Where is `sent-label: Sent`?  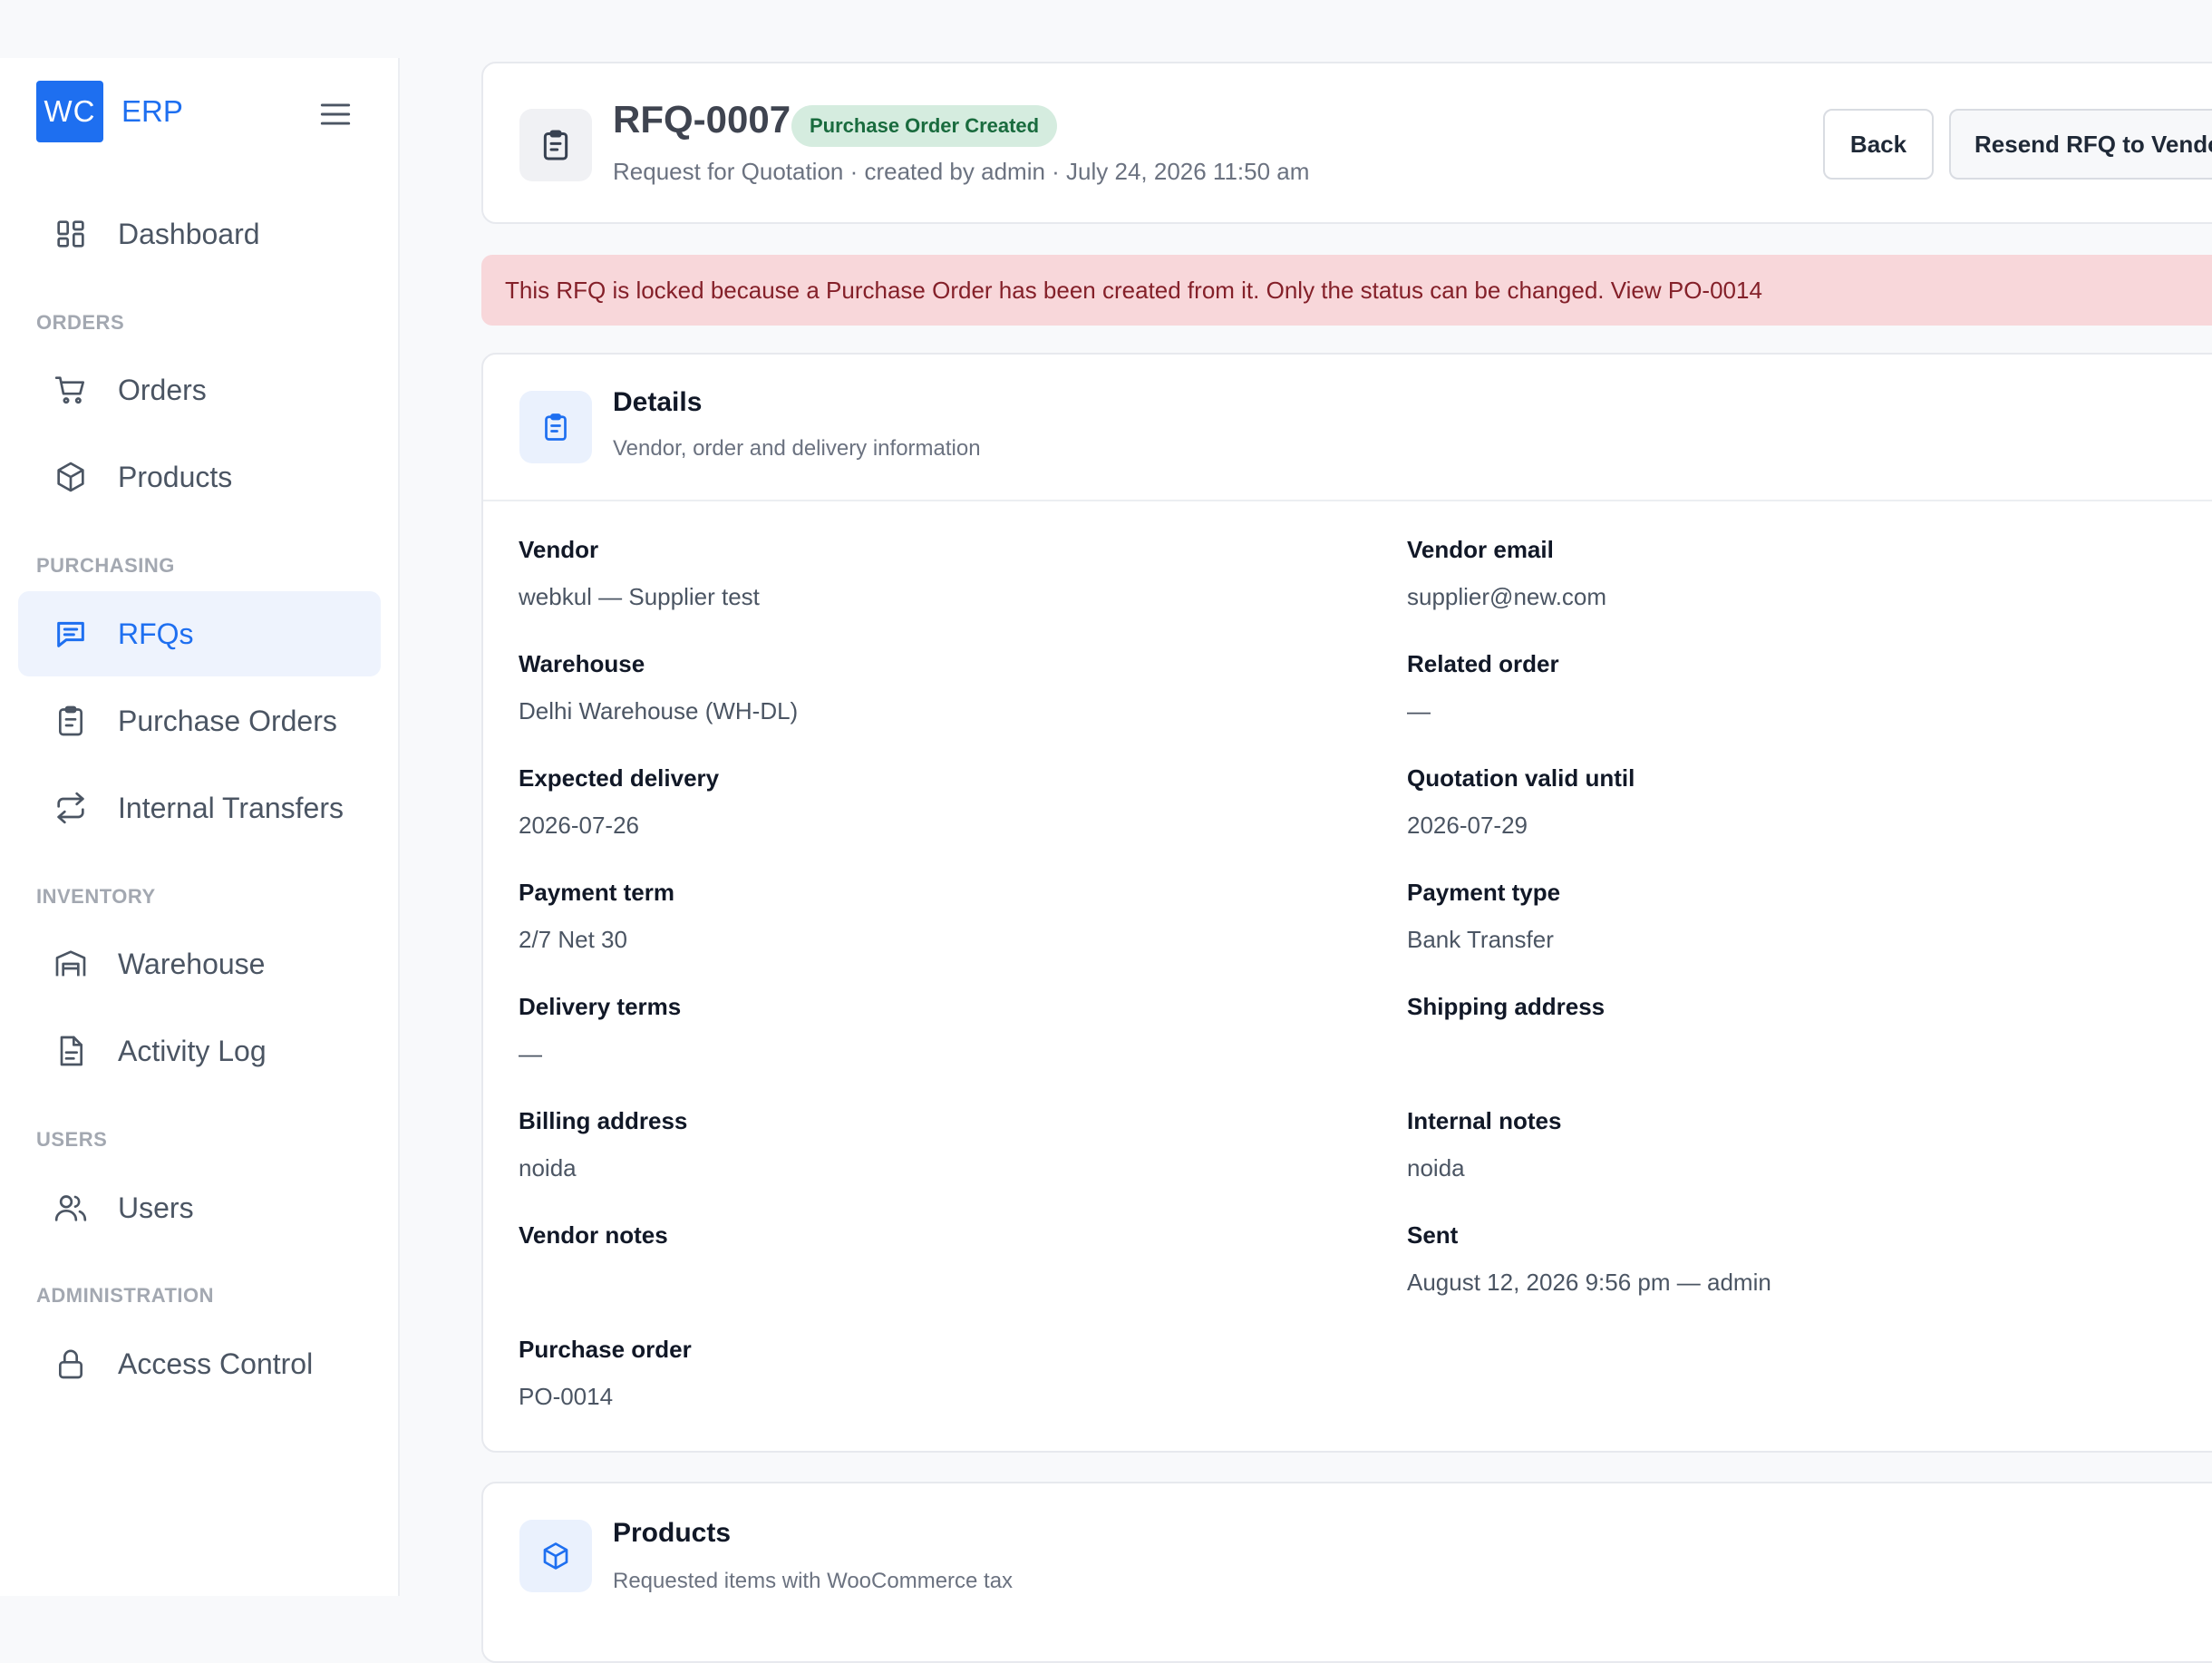
sent-label: Sent is located at coordinates (1433, 1235).